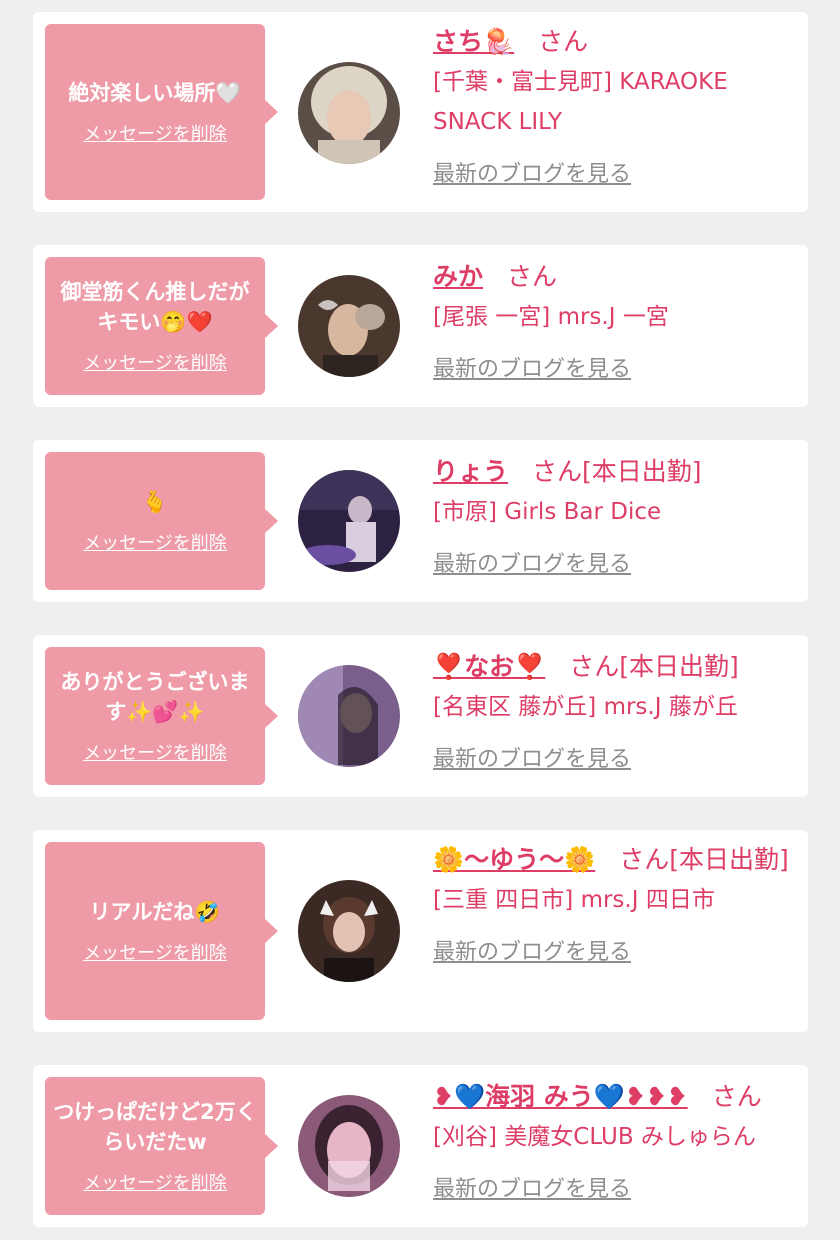 The width and height of the screenshot is (840, 1240). I want to click on message-bubble: つけっぱだけど2万くらいだたw メッセージを削除, so click(161, 1146).